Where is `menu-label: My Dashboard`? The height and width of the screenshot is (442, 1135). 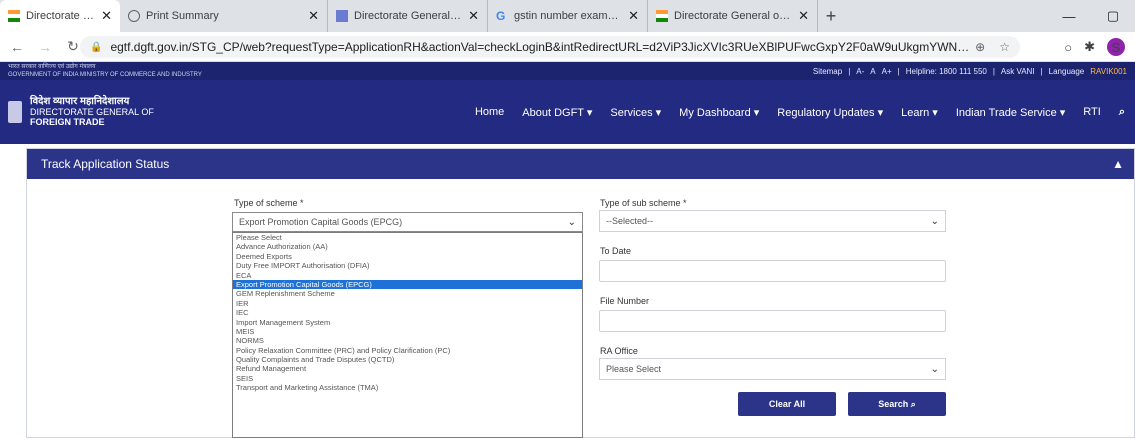
menu-label: My Dashboard is located at coordinates (715, 112).